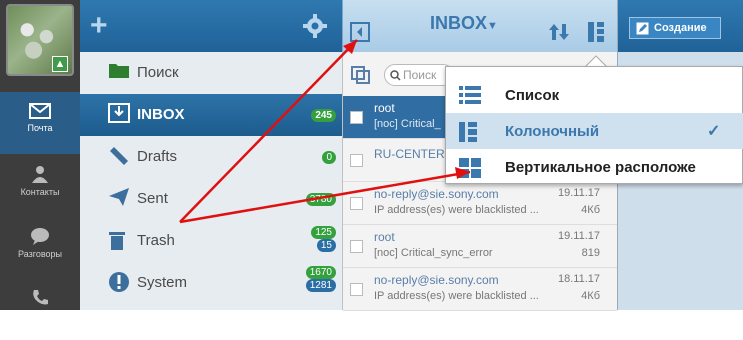  Describe the element at coordinates (468, 132) in the screenshot. I see `columns-icon` at that location.